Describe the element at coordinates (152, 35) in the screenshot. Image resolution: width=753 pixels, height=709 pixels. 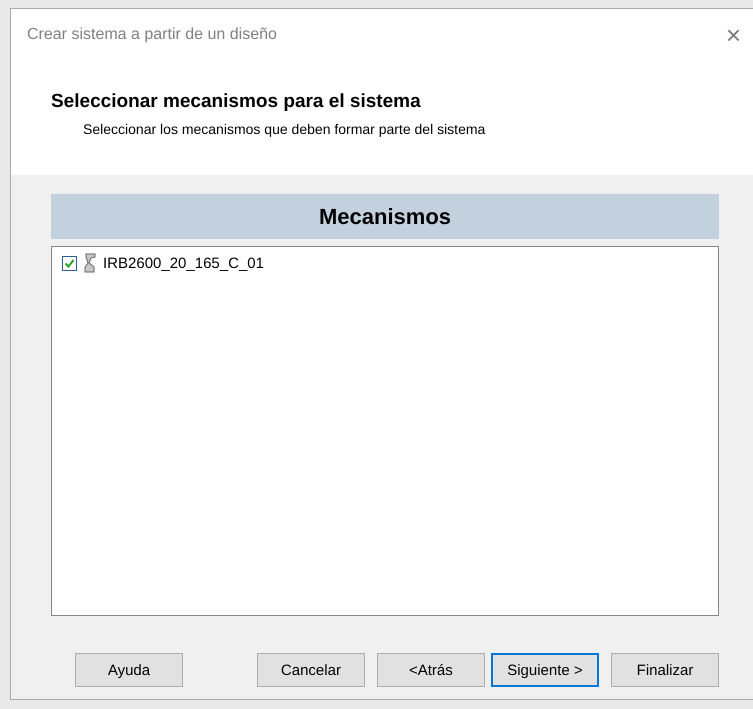
I see `window-title: Crear sistema a partir de un diseño` at that location.